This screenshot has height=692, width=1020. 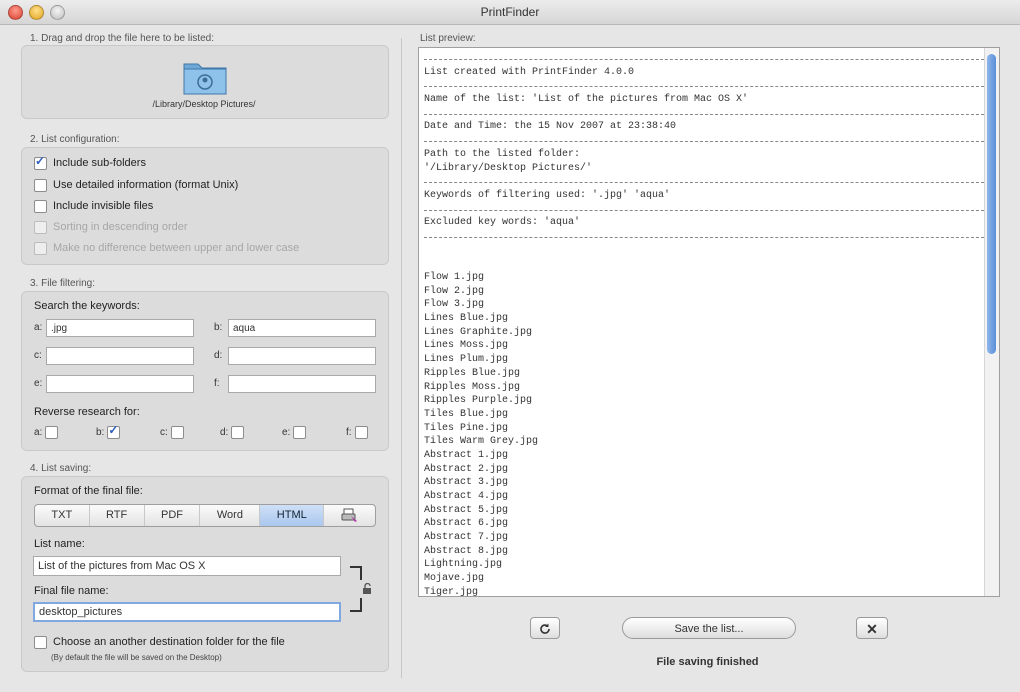 I want to click on reverse-item-e: e:, so click(x=294, y=432).